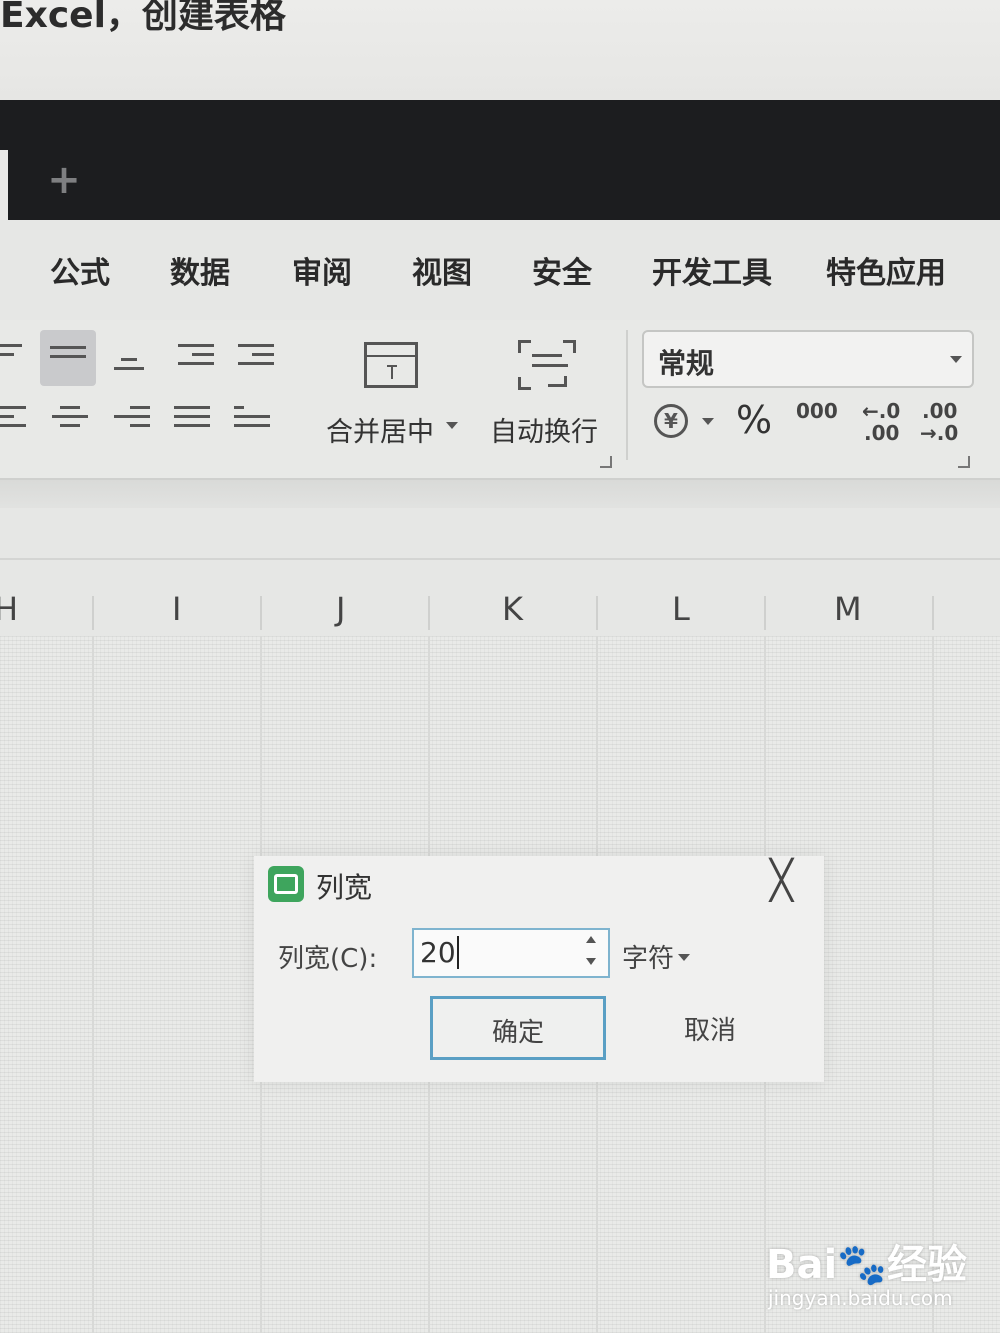  I want to click on tab-data: 数据, so click(200, 270).